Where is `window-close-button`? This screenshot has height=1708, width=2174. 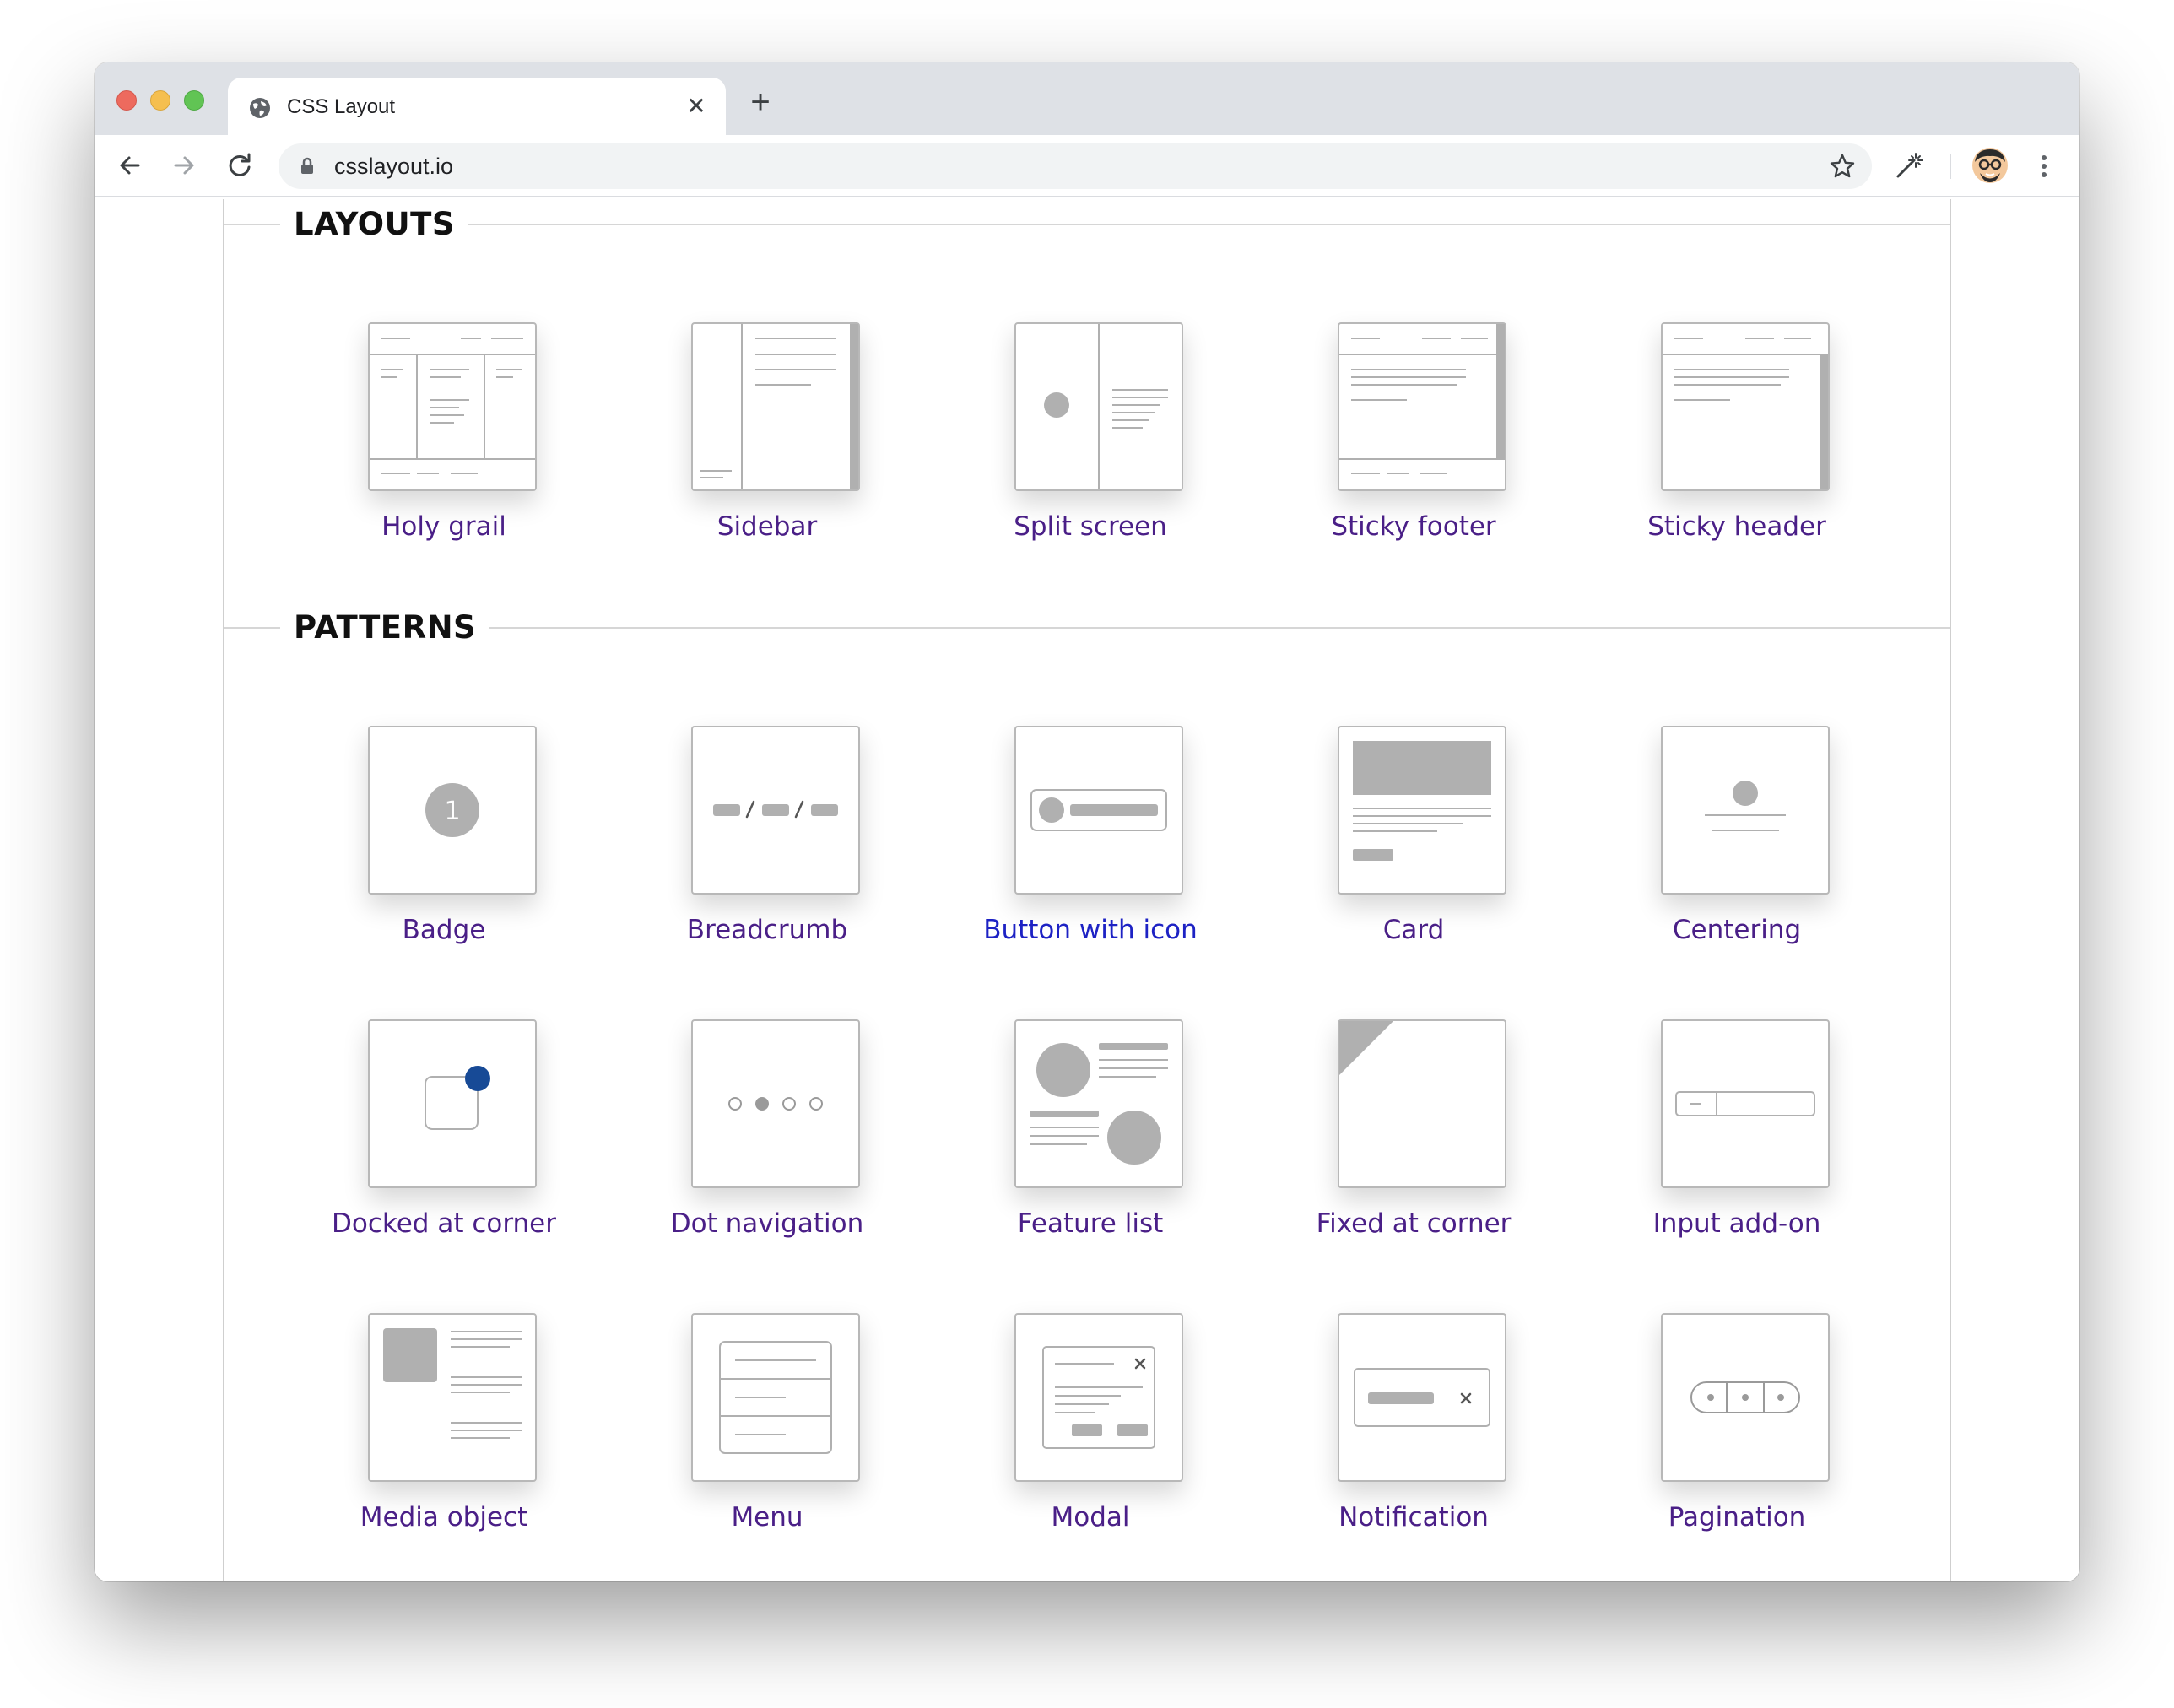
window-close-button is located at coordinates (126, 100).